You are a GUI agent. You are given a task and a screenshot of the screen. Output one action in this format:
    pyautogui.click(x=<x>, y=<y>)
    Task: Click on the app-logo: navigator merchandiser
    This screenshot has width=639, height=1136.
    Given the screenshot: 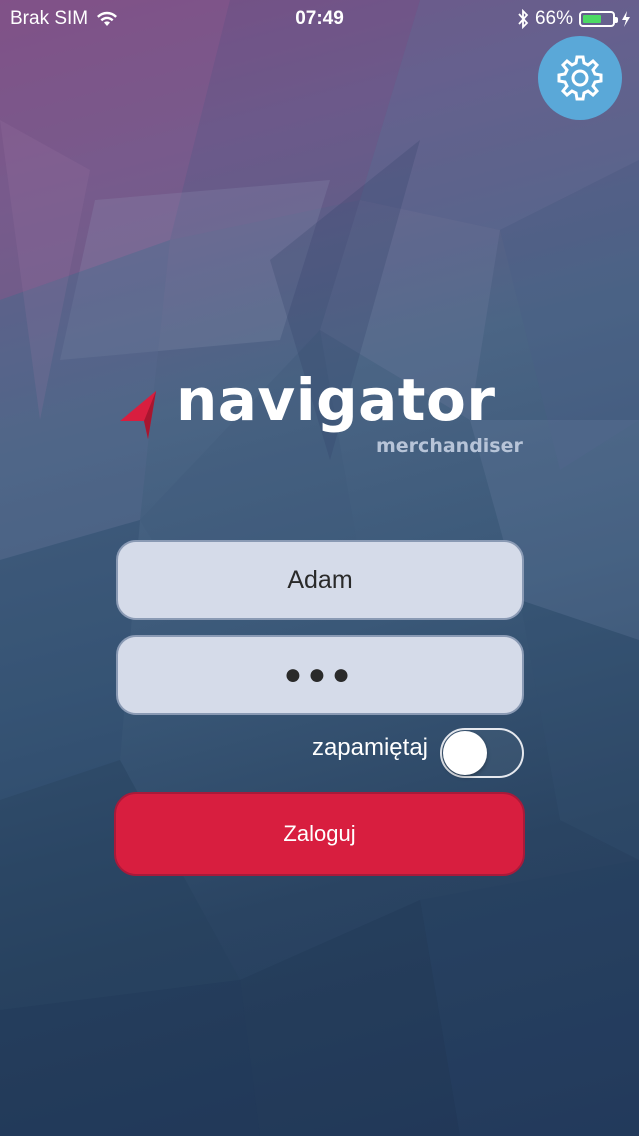 What is the action you would take?
    pyautogui.click(x=323, y=418)
    